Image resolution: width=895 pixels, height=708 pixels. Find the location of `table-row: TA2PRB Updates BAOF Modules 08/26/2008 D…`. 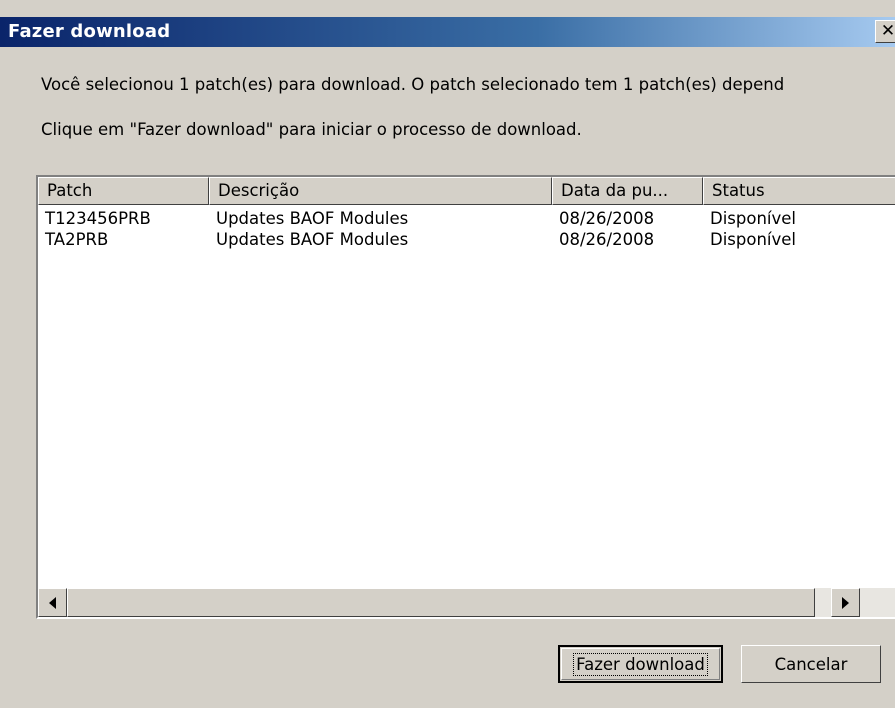

table-row: TA2PRB Updates BAOF Modules 08/26/2008 D… is located at coordinates (466, 240).